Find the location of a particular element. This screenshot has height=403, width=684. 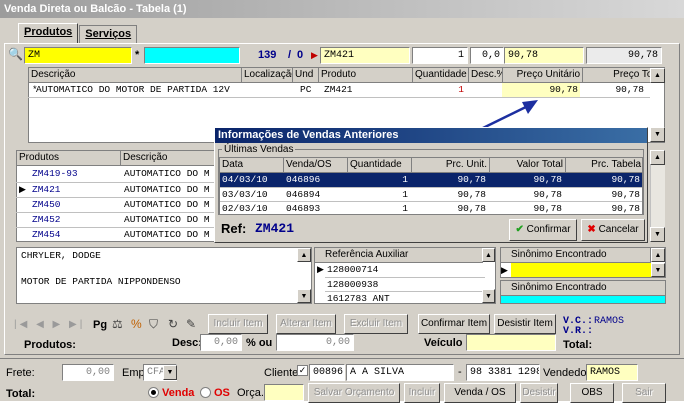

refresh-icon: ↻ is located at coordinates (173, 324).